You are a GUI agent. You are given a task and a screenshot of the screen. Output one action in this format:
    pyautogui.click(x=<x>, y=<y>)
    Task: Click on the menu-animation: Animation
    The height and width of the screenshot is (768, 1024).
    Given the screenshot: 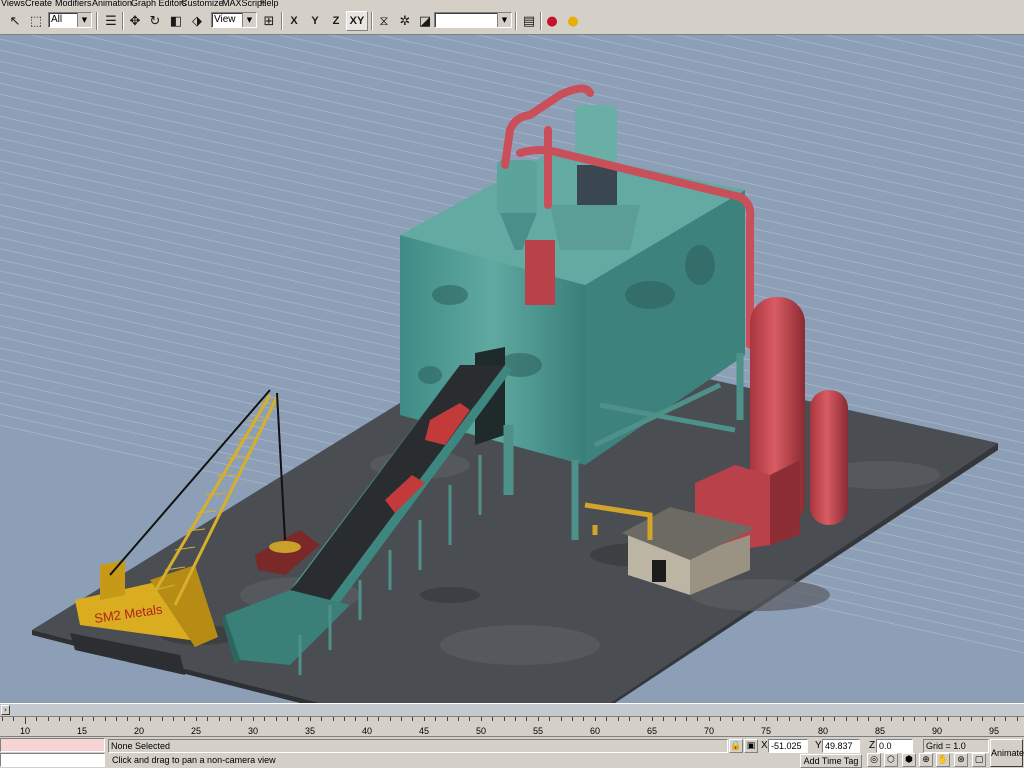 What is the action you would take?
    pyautogui.click(x=112, y=4)
    